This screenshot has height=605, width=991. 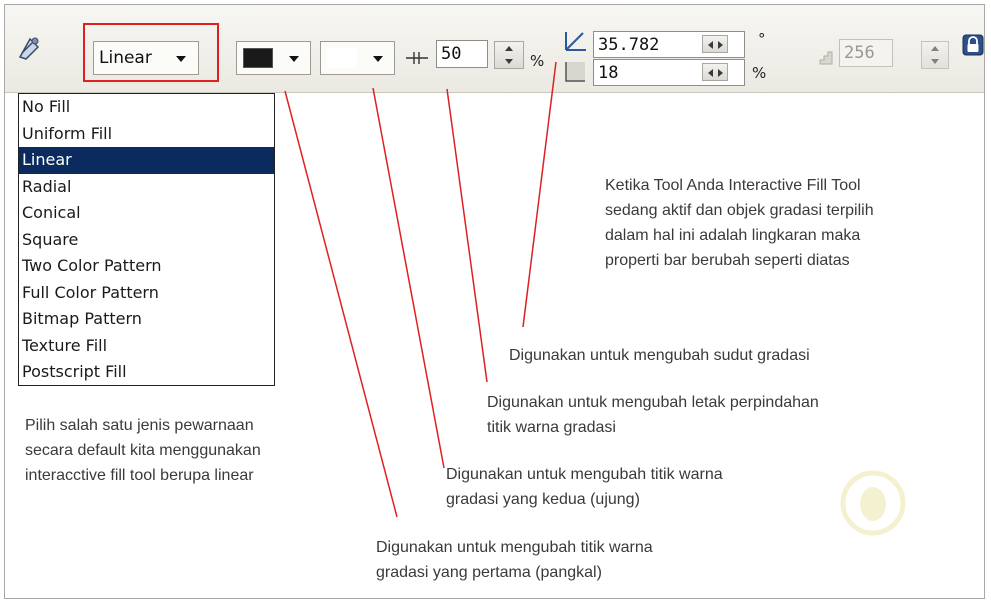 What do you see at coordinates (551, 427) in the screenshot?
I see `note-line: titik warna gradasi` at bounding box center [551, 427].